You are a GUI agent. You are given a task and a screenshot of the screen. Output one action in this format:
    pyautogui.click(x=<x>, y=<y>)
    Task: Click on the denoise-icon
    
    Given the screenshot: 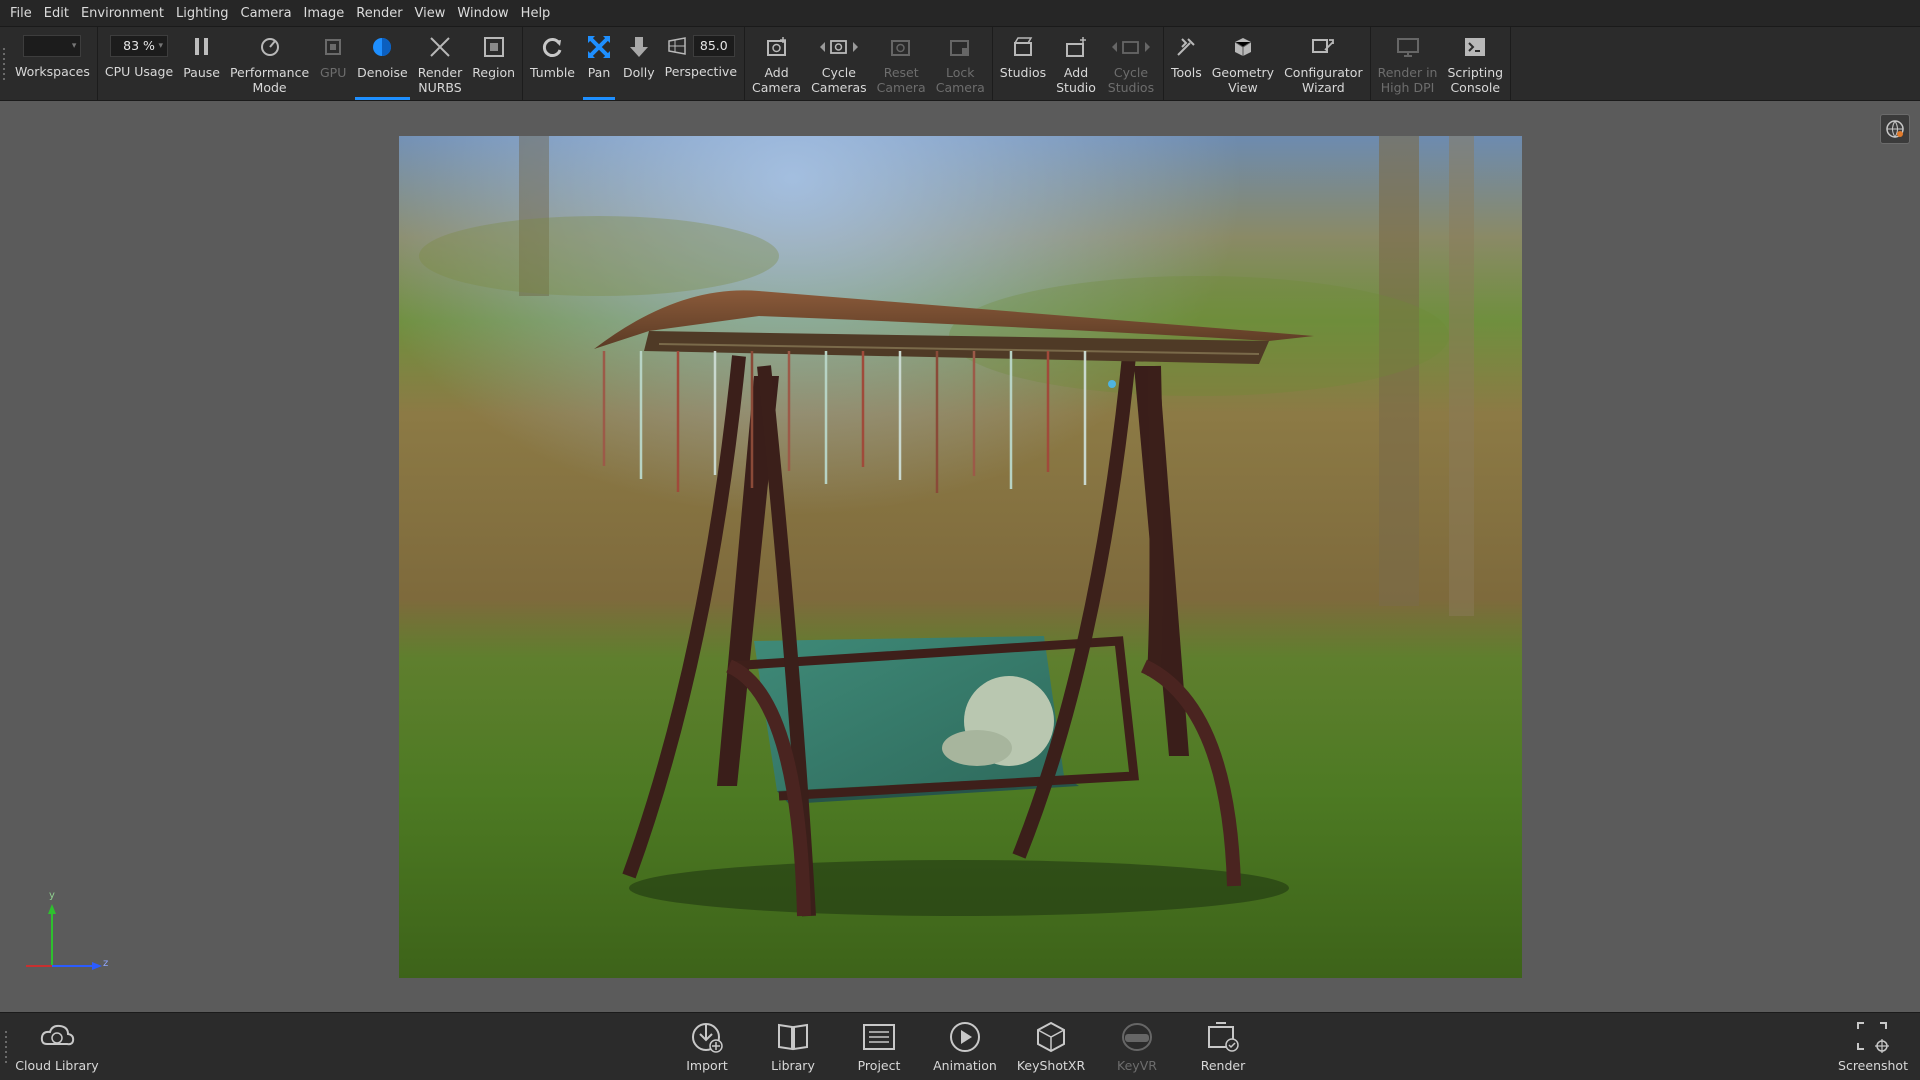 What is the action you would take?
    pyautogui.click(x=382, y=47)
    